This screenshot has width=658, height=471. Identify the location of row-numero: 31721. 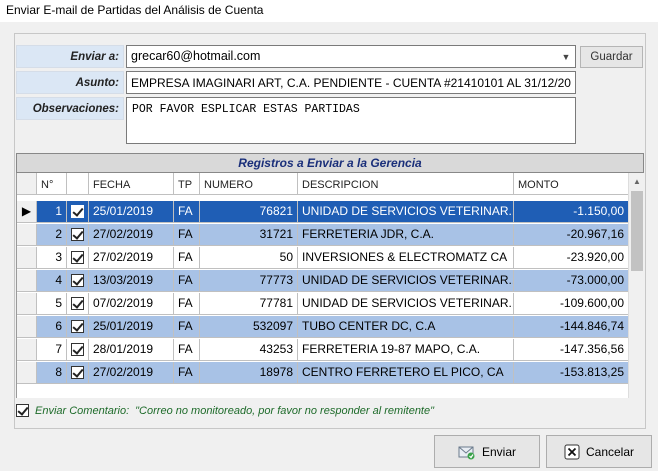
(249, 235).